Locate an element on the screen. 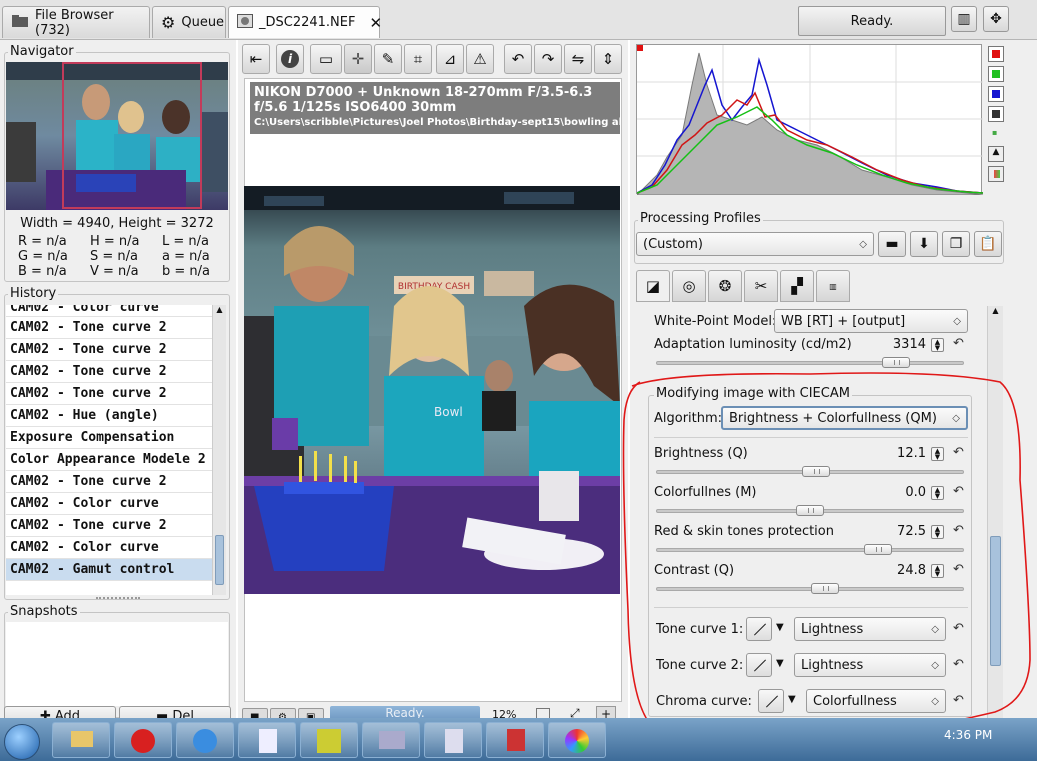 This screenshot has width=1037, height=761. histogram-luminance-toggle is located at coordinates (996, 114).